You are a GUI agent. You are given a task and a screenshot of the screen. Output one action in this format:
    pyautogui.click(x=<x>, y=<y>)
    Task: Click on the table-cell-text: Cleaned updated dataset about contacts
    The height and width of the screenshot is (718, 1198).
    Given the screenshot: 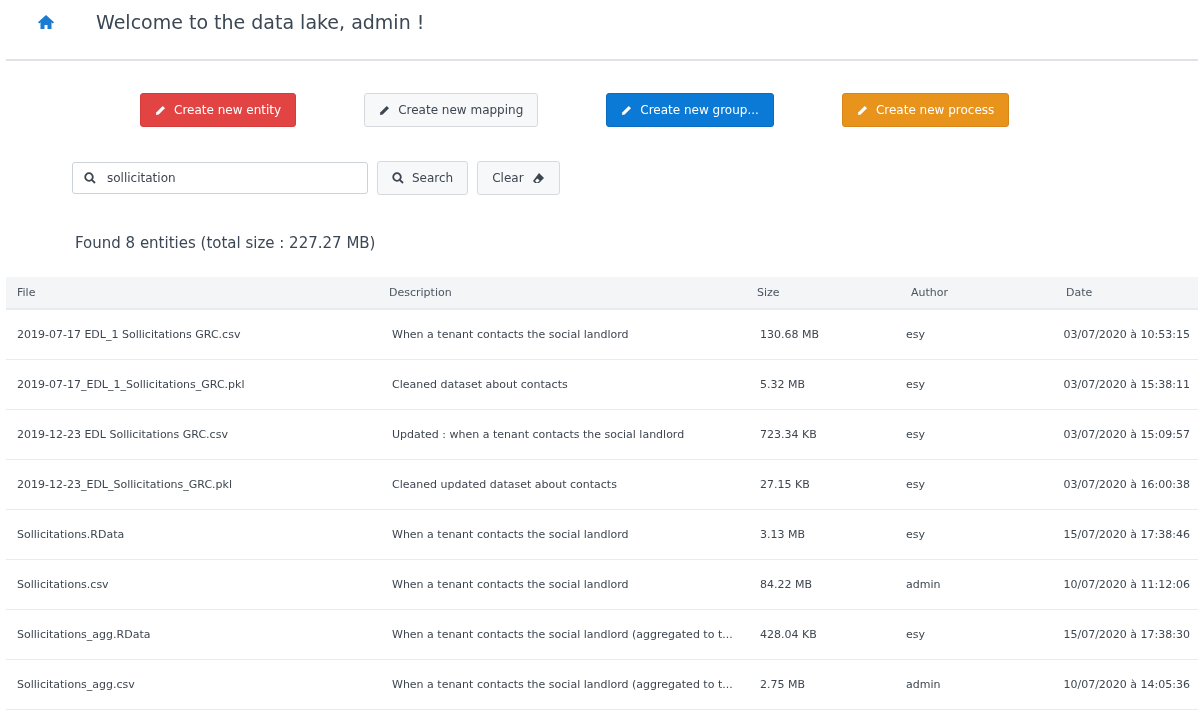 What is the action you would take?
    pyautogui.click(x=504, y=484)
    